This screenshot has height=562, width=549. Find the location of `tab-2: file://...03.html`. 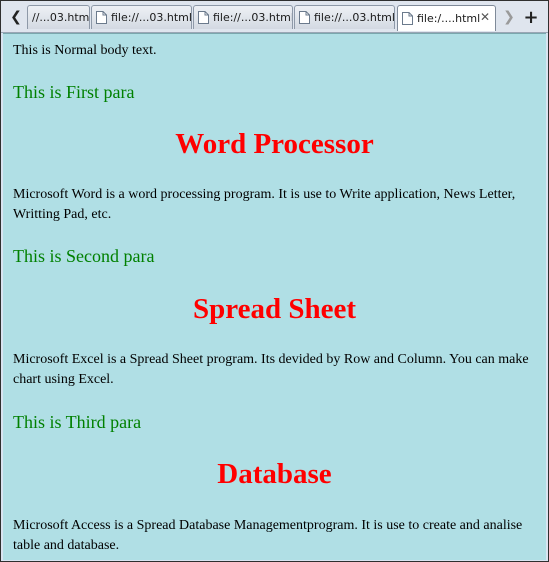

tab-2: file://...03.html is located at coordinates (141, 17).